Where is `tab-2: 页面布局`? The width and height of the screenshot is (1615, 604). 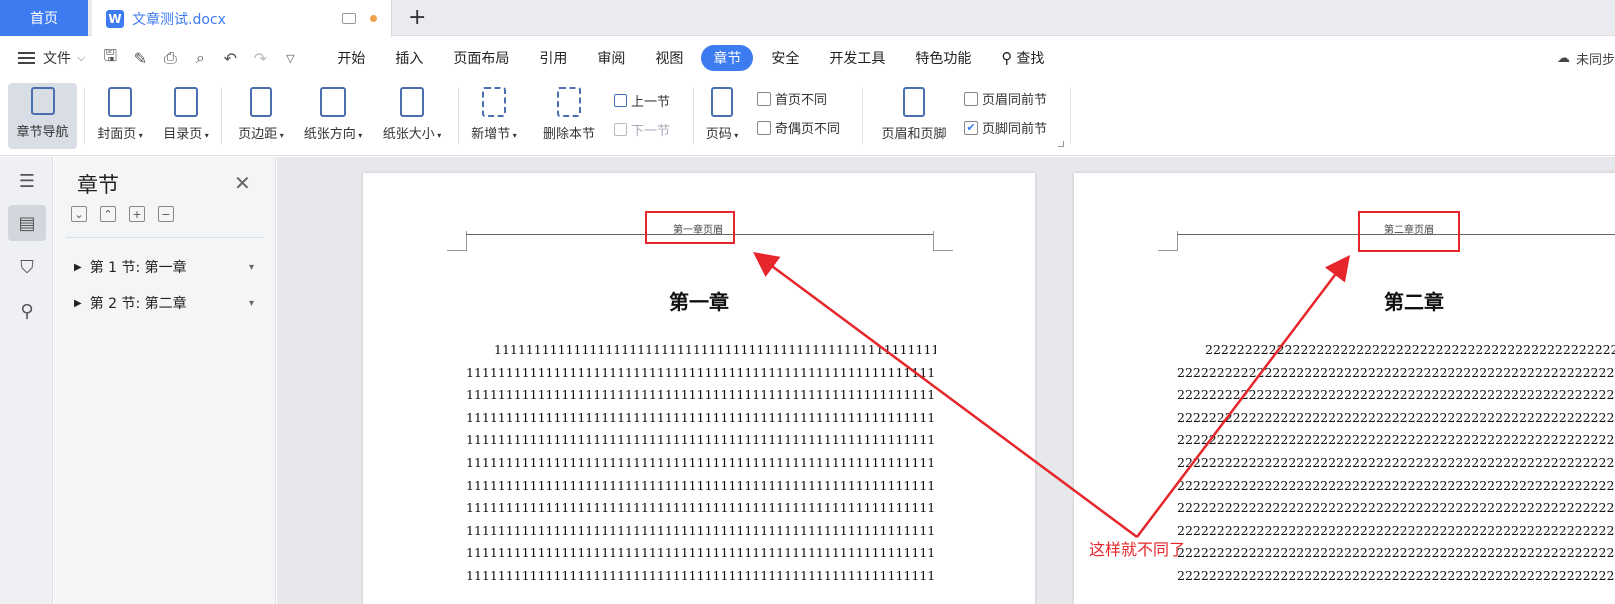
tab-2: 页面布局 is located at coordinates (481, 58).